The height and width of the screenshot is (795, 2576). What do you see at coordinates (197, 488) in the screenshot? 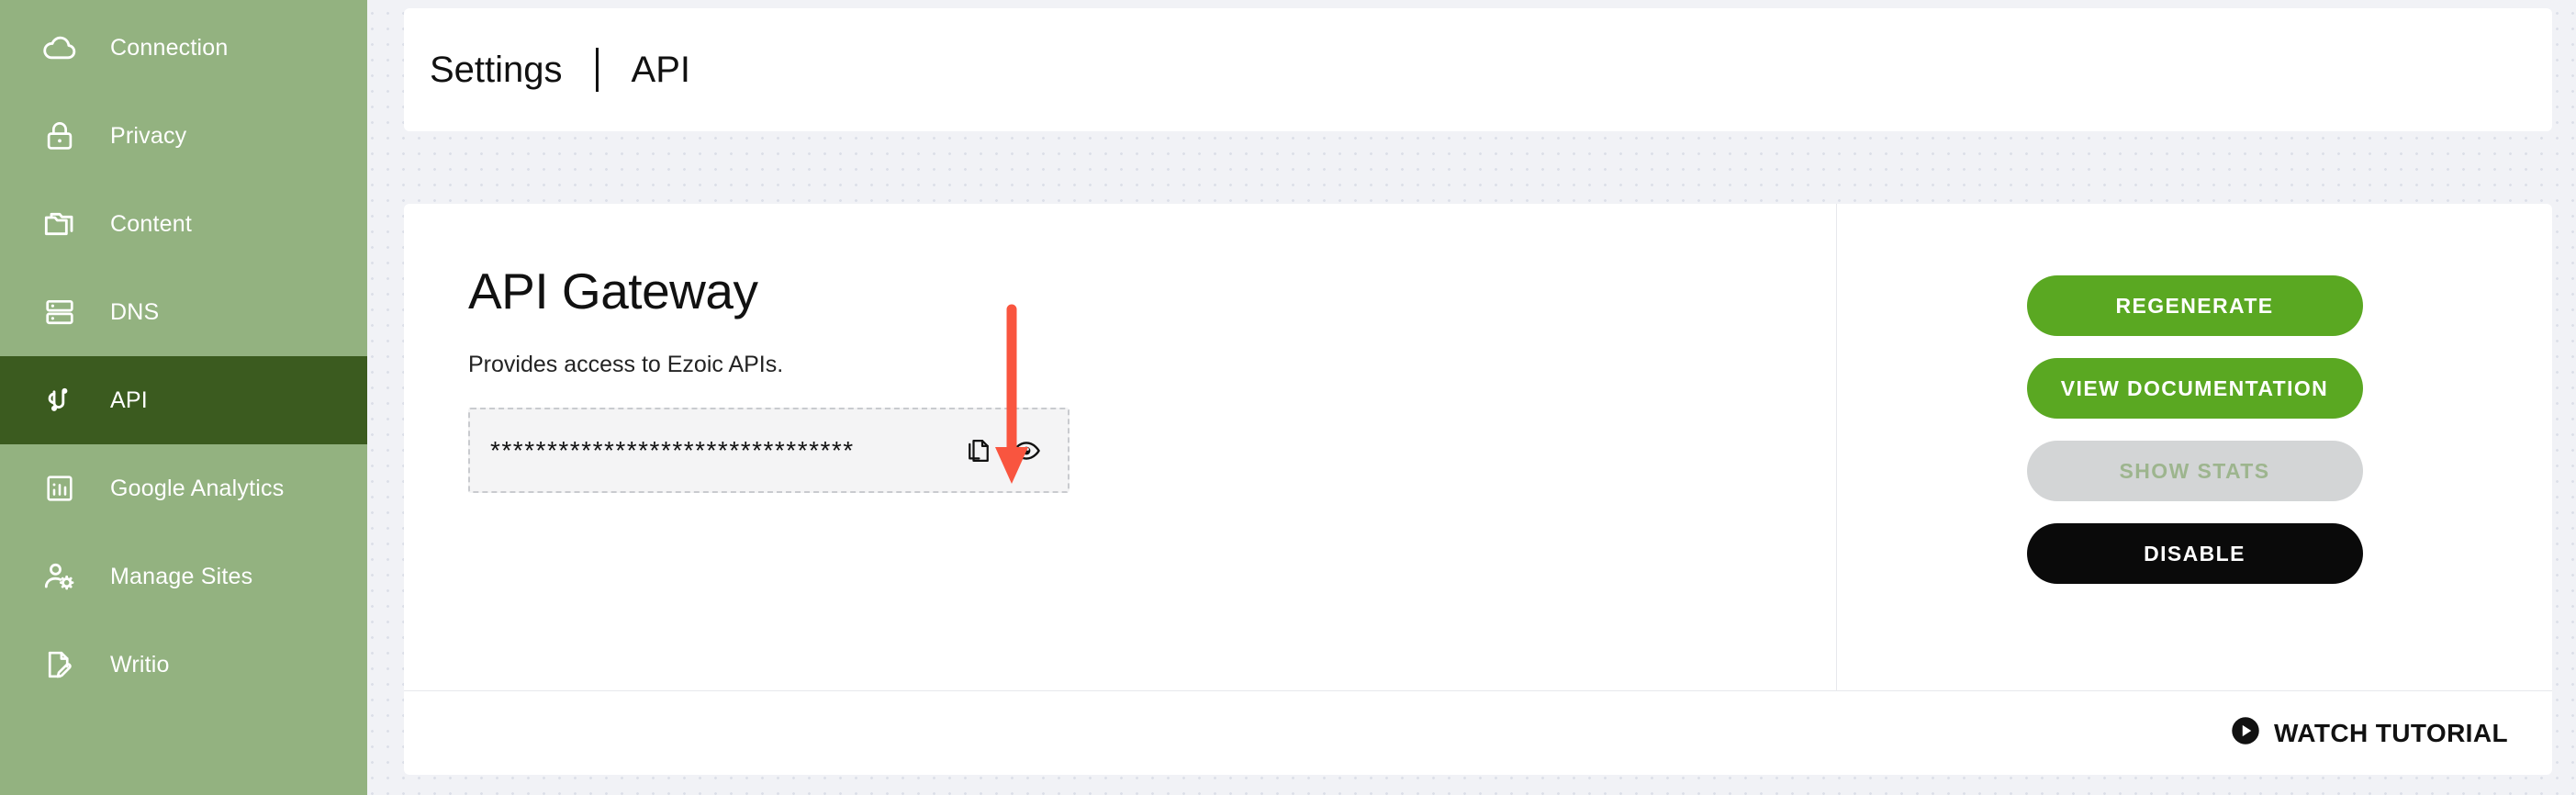
I see `sidebar-item-label: Google Analytics` at bounding box center [197, 488].